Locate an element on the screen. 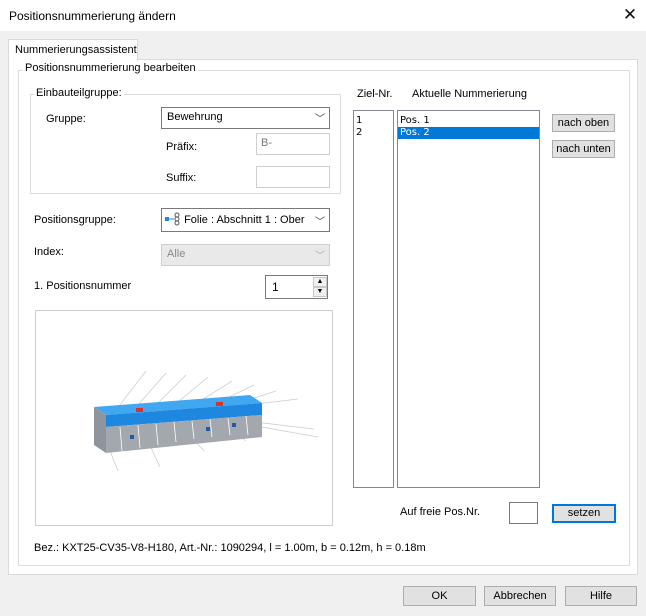 The height and width of the screenshot is (616, 646). move-down-button: nach unten is located at coordinates (583, 149).